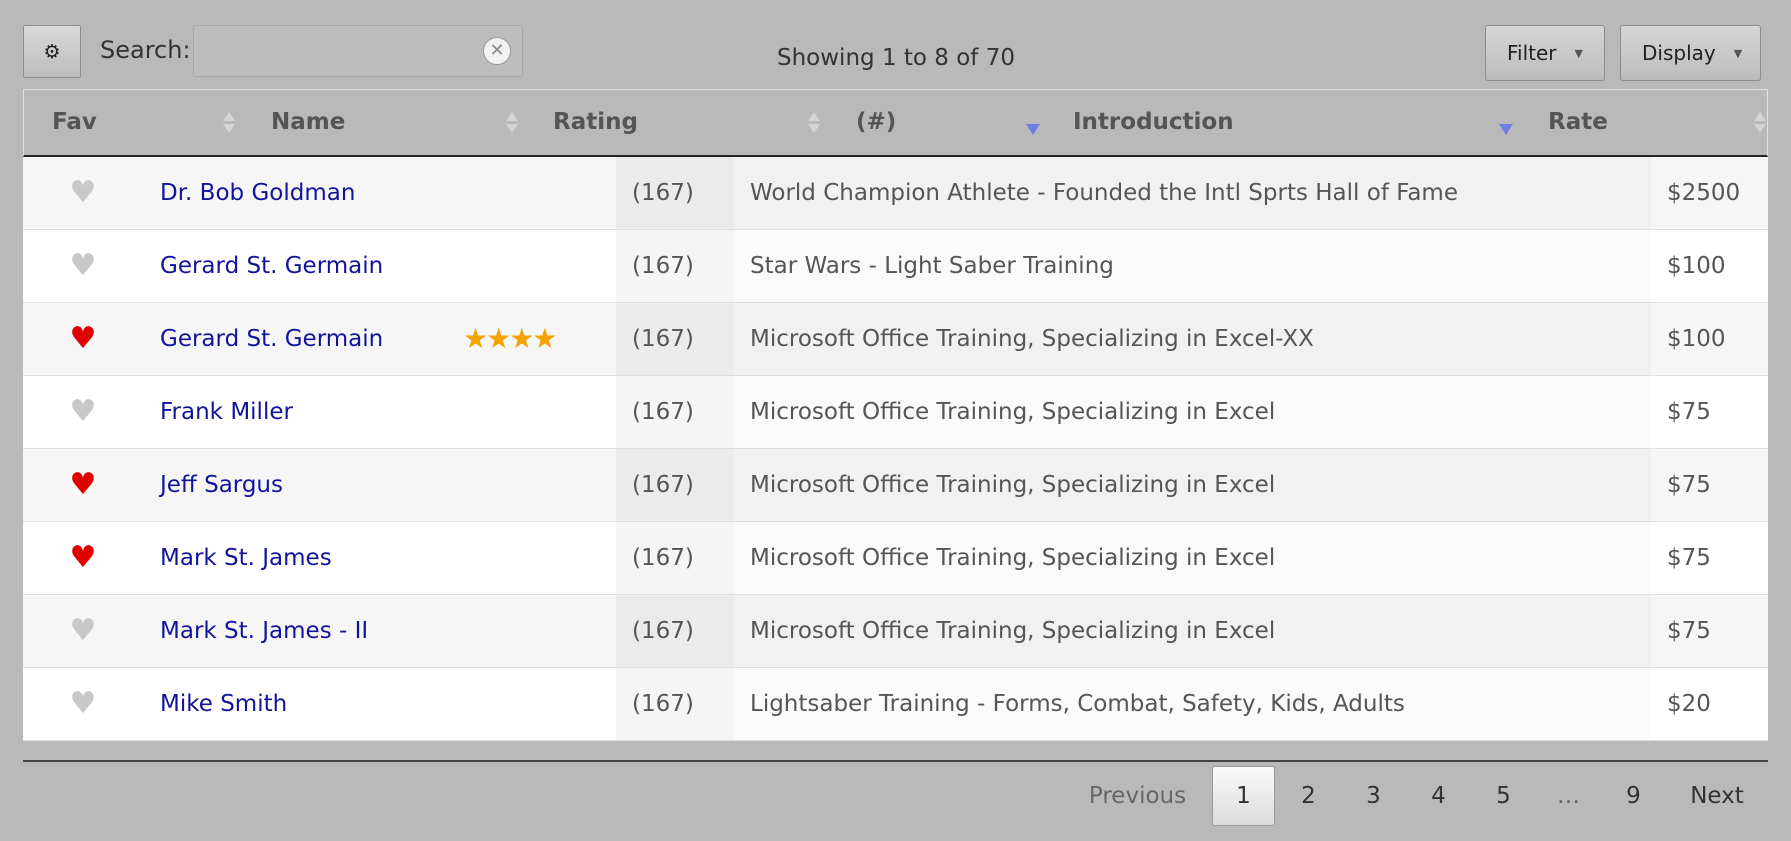  I want to click on gear-icon: ⚙, so click(52, 51).